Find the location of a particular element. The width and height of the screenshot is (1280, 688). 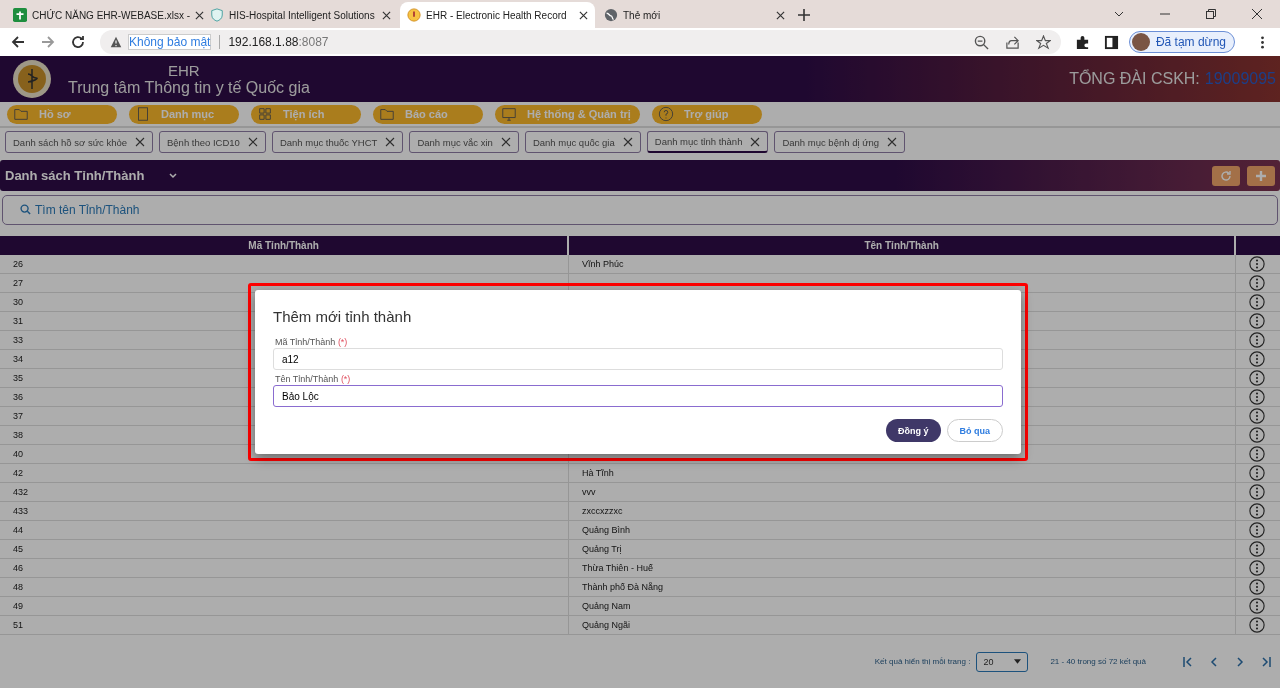

first-page-icon is located at coordinates (1188, 661).